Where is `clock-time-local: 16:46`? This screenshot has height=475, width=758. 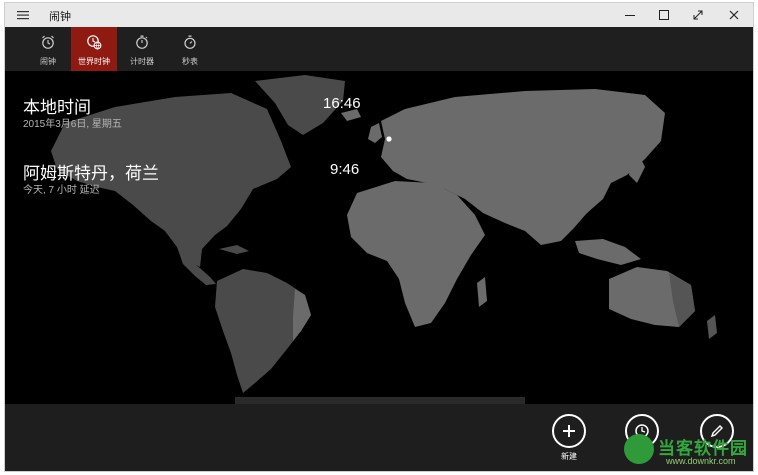
clock-time-local: 16:46 is located at coordinates (342, 103).